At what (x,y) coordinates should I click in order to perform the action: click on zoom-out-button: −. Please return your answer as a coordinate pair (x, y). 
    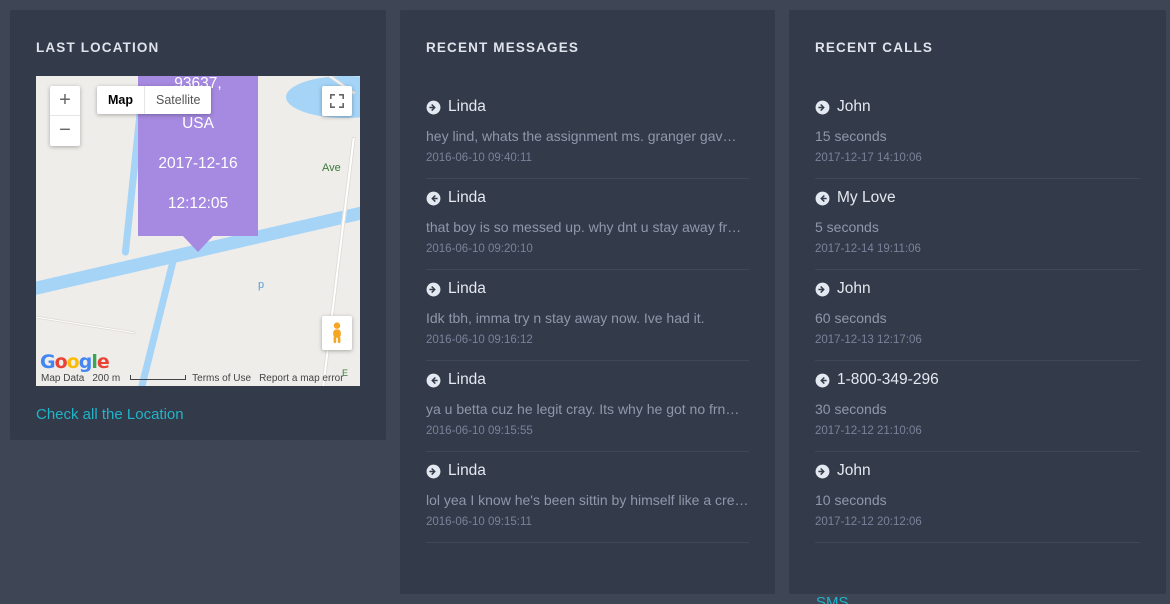
    Looking at the image, I should click on (65, 131).